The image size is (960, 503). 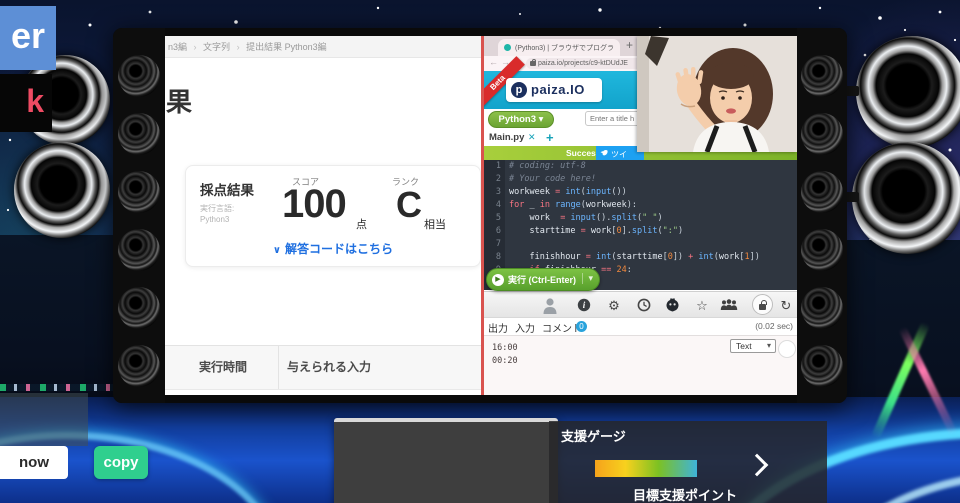 I want to click on overlay-badge-top: er, so click(x=28, y=38).